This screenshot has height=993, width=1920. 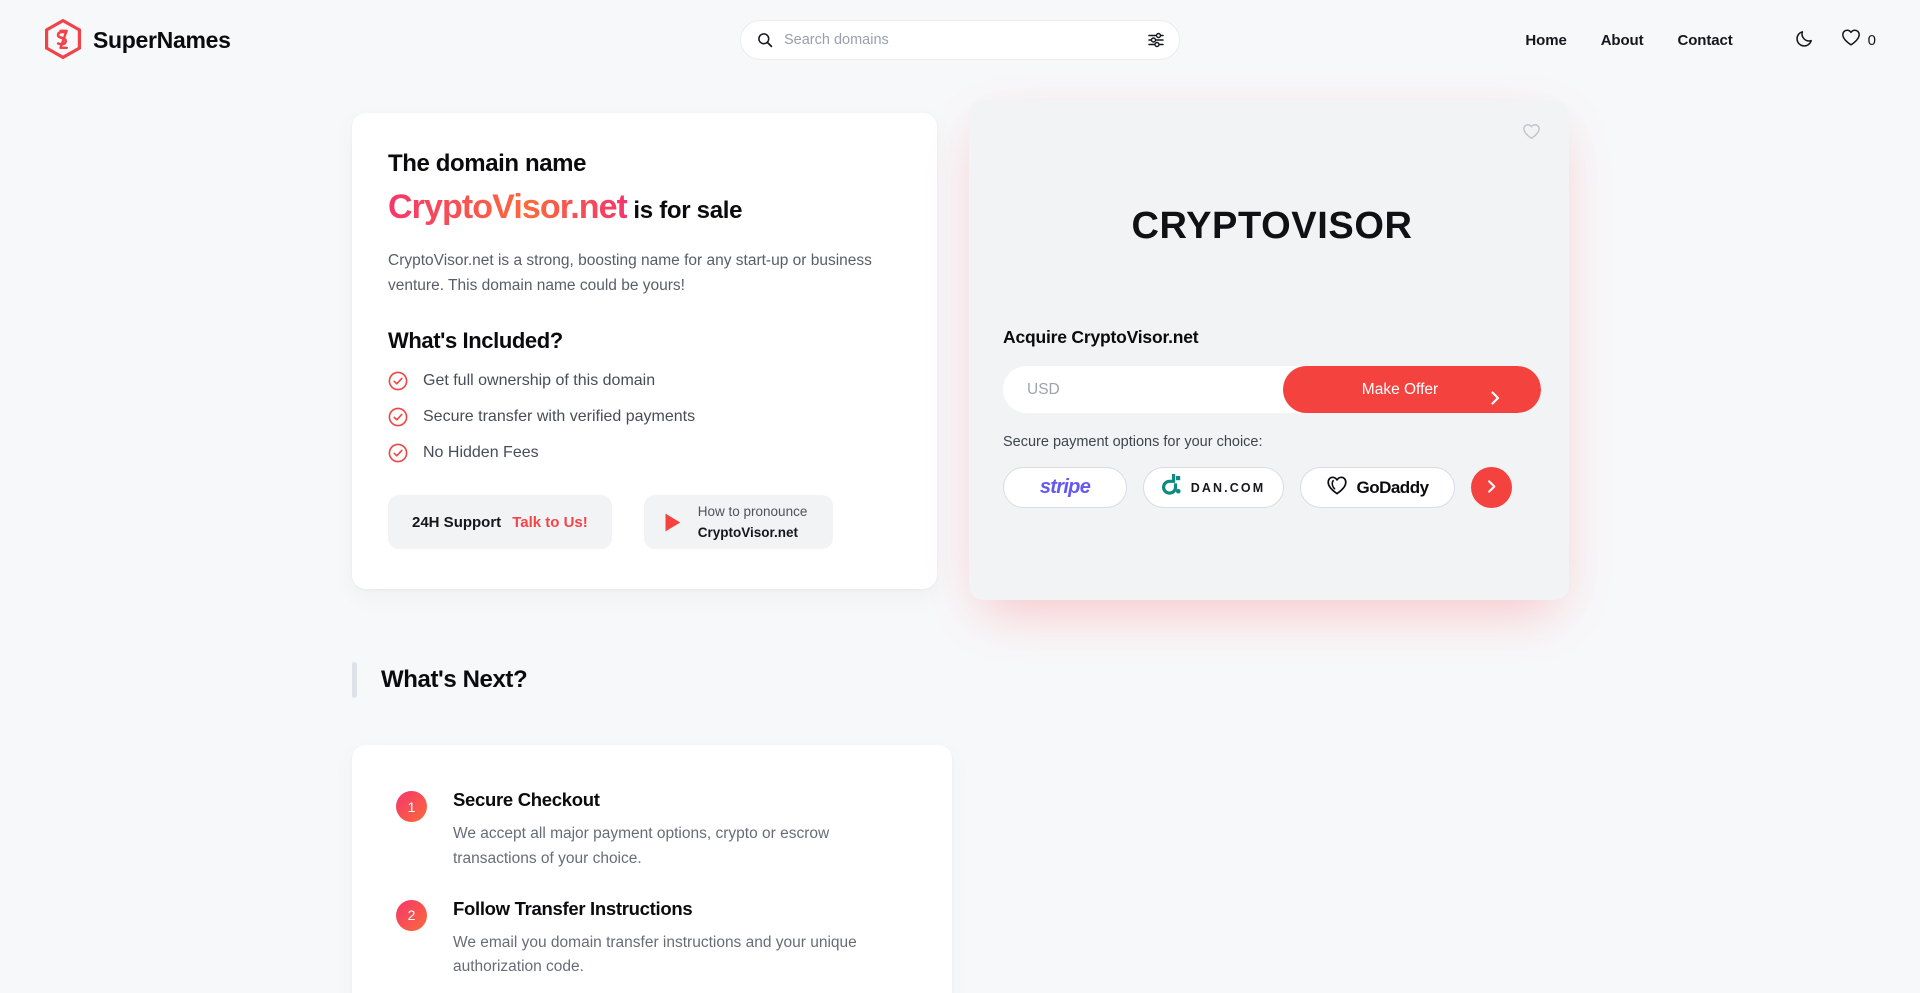 I want to click on search-input, so click(x=960, y=40).